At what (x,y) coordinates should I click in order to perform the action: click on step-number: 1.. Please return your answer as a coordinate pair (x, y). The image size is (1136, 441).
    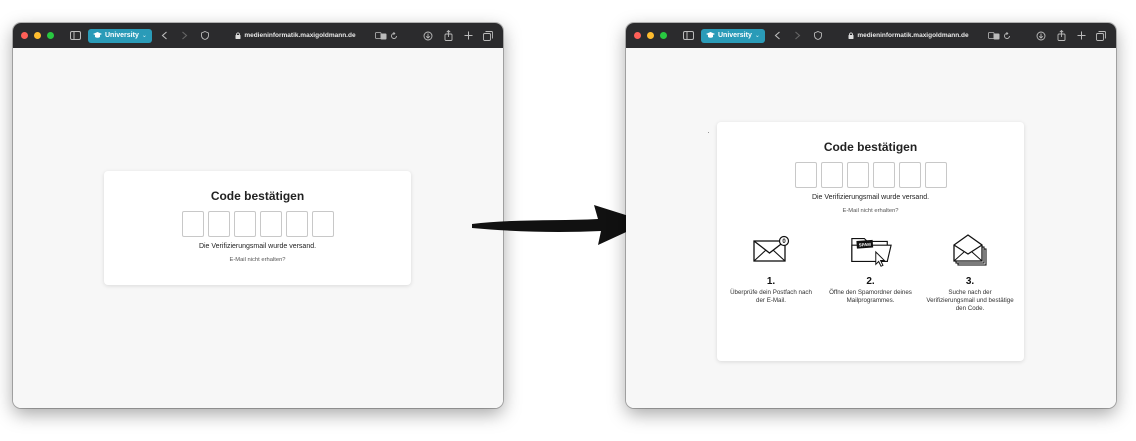
    Looking at the image, I should click on (771, 281).